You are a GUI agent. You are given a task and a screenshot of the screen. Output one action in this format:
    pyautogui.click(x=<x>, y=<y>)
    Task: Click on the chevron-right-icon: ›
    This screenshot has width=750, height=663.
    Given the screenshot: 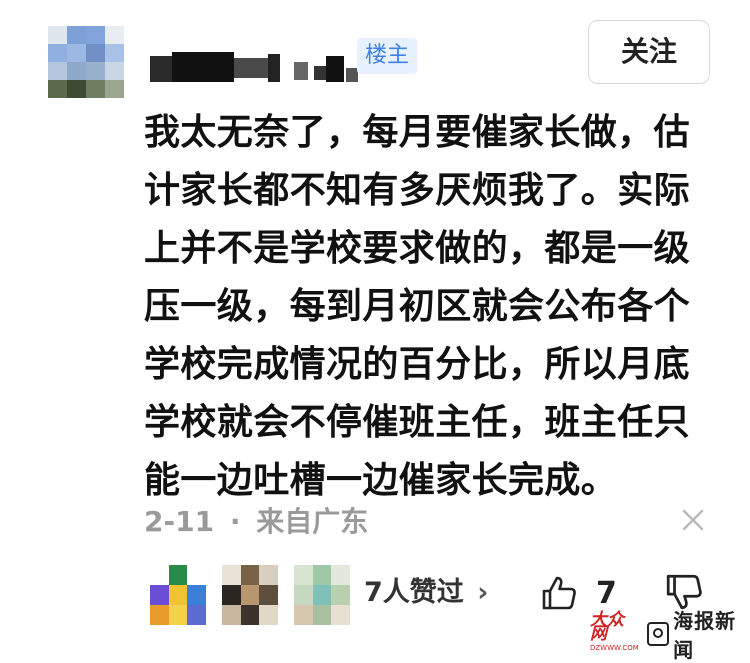 What is the action you would take?
    pyautogui.click(x=483, y=592)
    